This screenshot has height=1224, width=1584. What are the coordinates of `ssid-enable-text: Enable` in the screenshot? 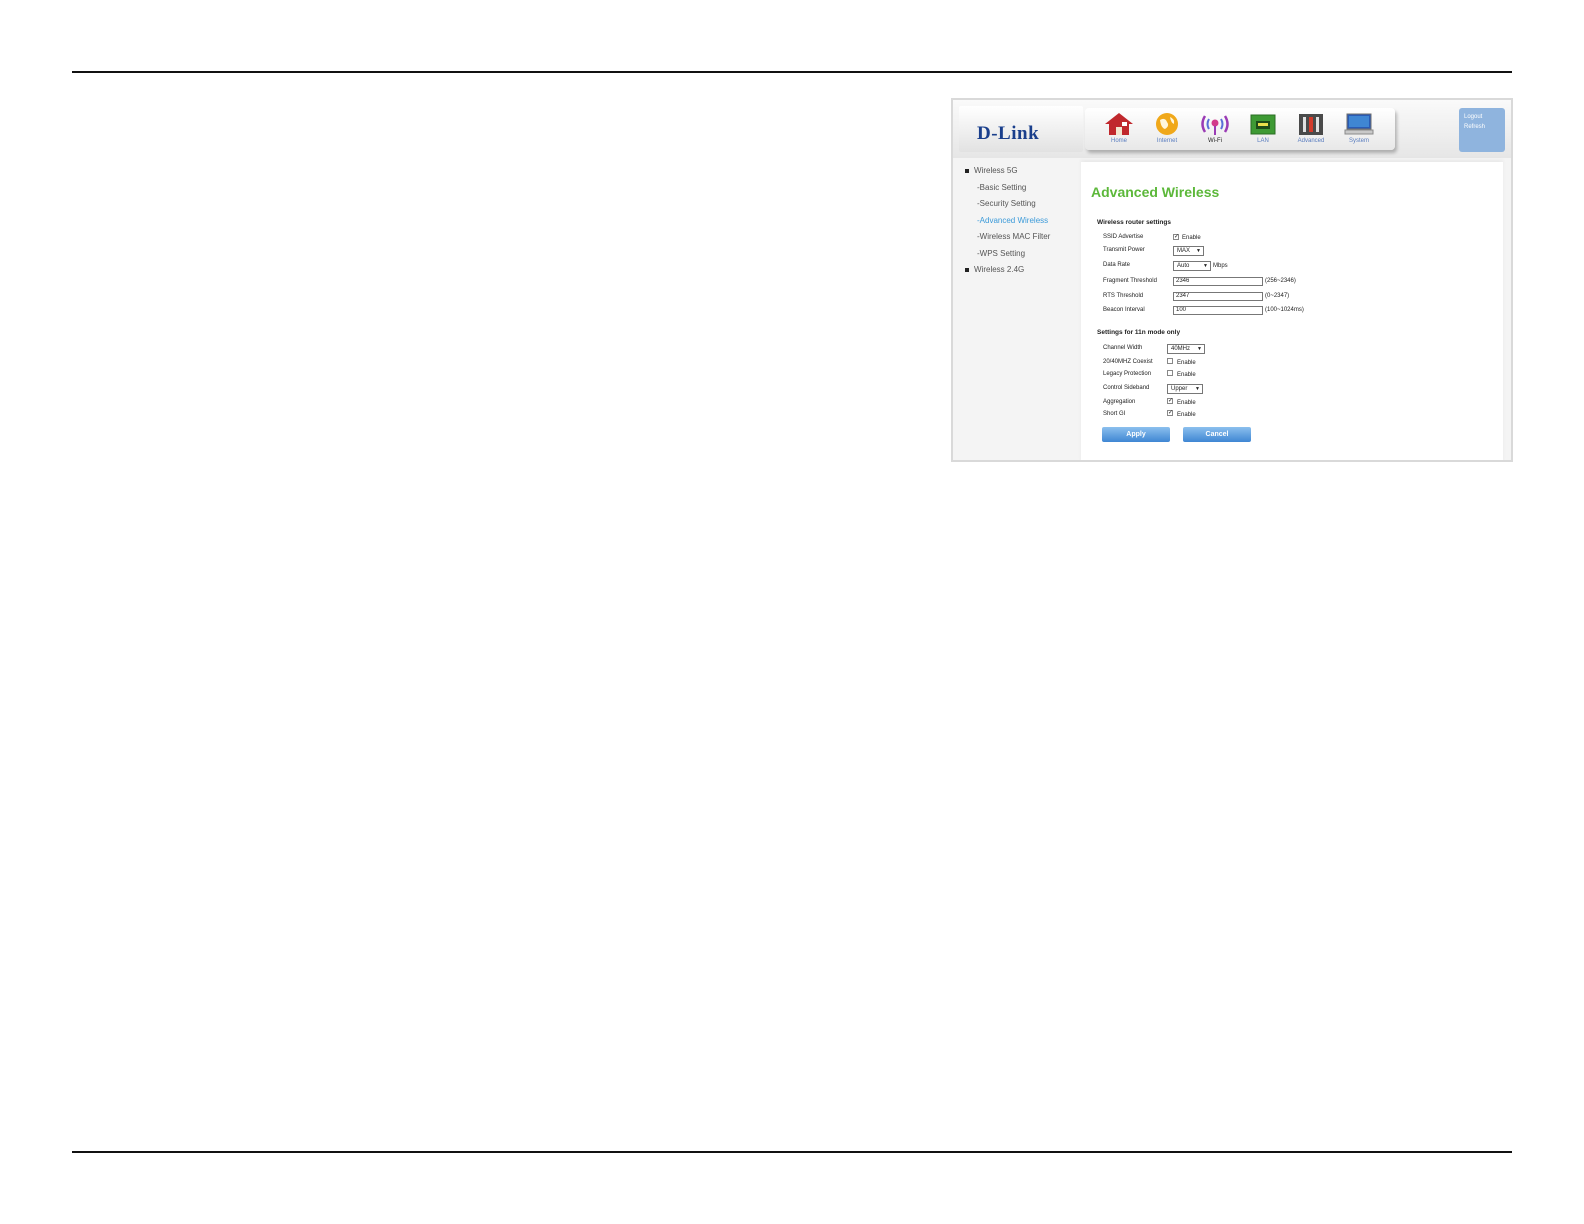 It's located at (1191, 238).